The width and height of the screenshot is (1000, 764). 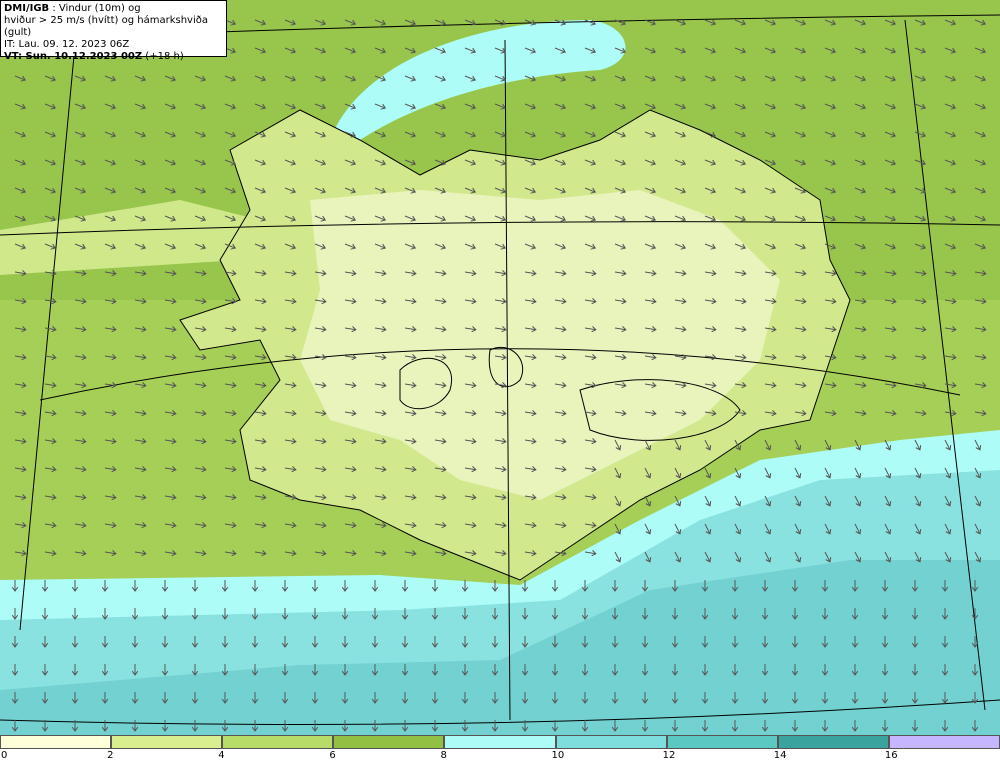 What do you see at coordinates (110, 755) in the screenshot?
I see `legend-tick: 2` at bounding box center [110, 755].